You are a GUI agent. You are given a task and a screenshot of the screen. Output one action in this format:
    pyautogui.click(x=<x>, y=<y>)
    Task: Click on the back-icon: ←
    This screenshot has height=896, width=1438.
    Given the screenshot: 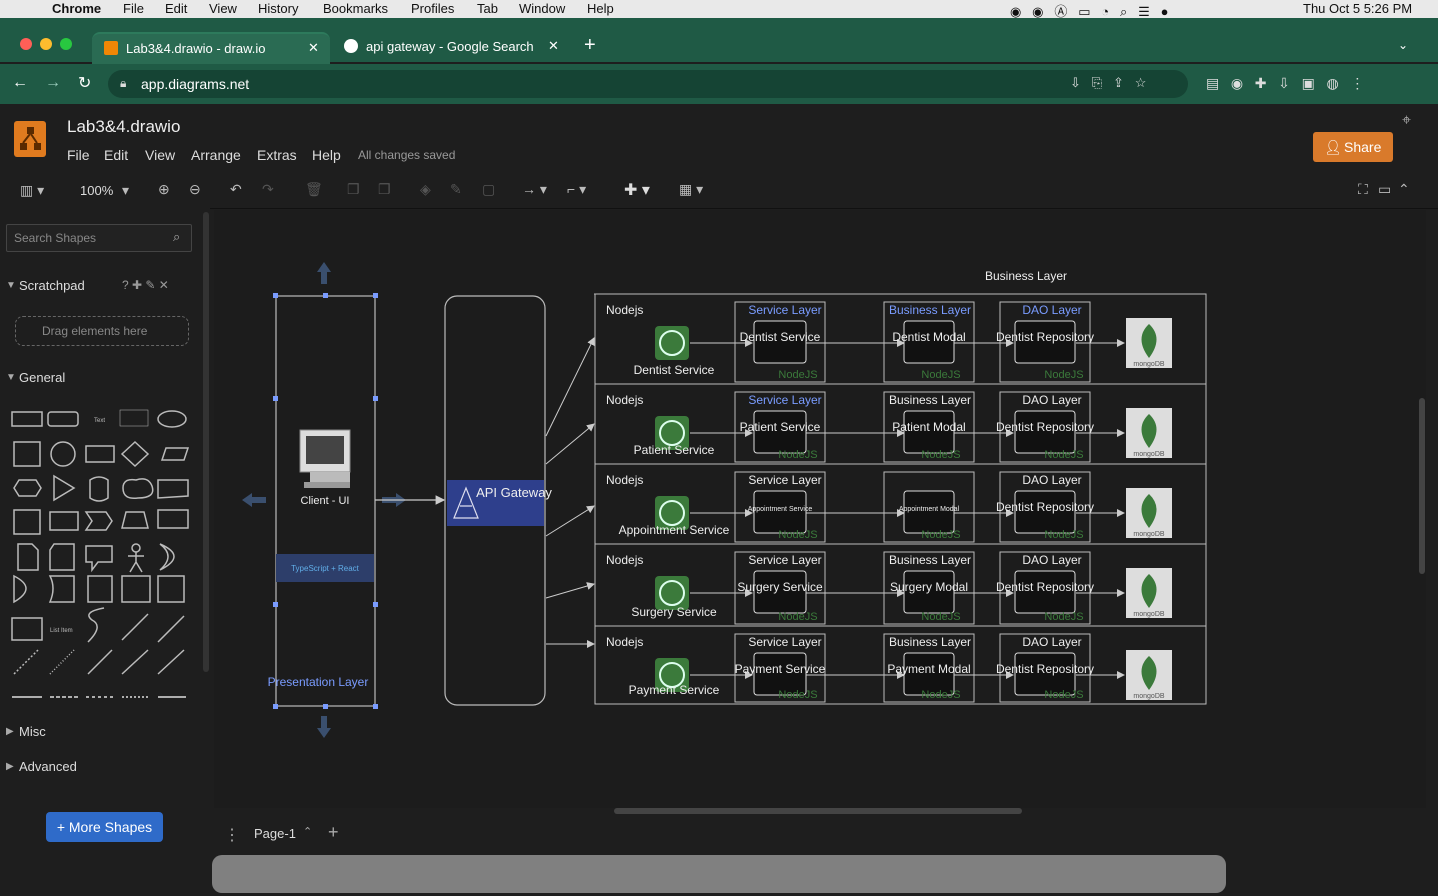 What is the action you would take?
    pyautogui.click(x=20, y=83)
    